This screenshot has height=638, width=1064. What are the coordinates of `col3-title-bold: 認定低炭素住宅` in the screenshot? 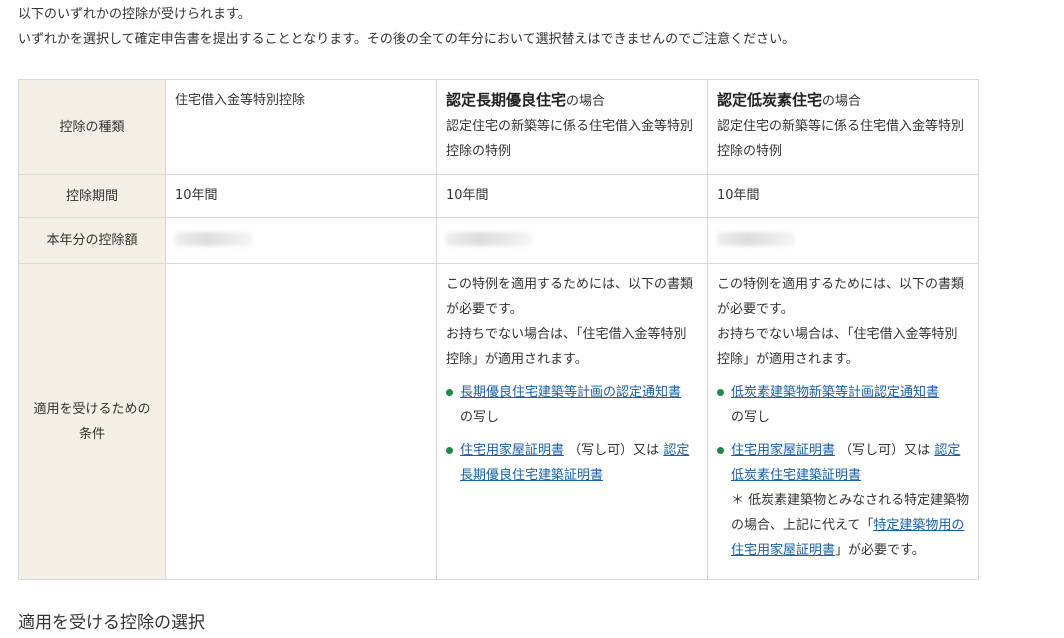 It's located at (770, 100).